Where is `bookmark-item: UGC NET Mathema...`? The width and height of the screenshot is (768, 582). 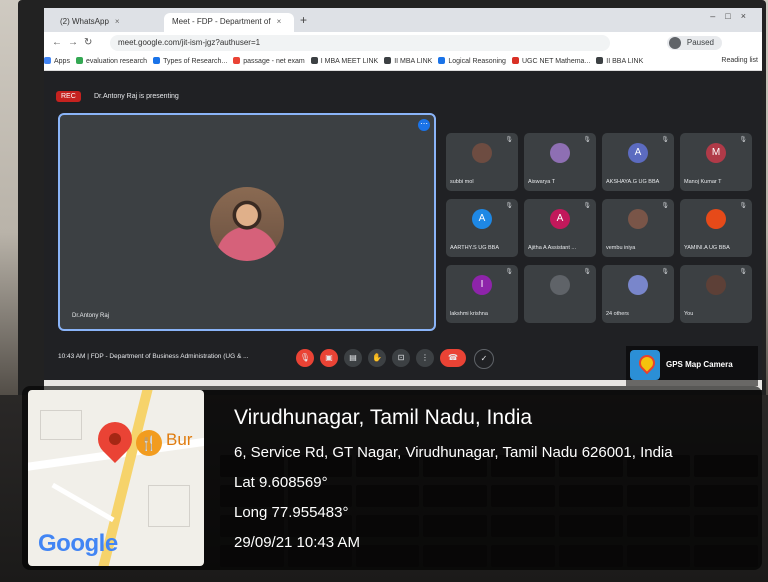
bookmark-item: UGC NET Mathema... is located at coordinates (550, 61).